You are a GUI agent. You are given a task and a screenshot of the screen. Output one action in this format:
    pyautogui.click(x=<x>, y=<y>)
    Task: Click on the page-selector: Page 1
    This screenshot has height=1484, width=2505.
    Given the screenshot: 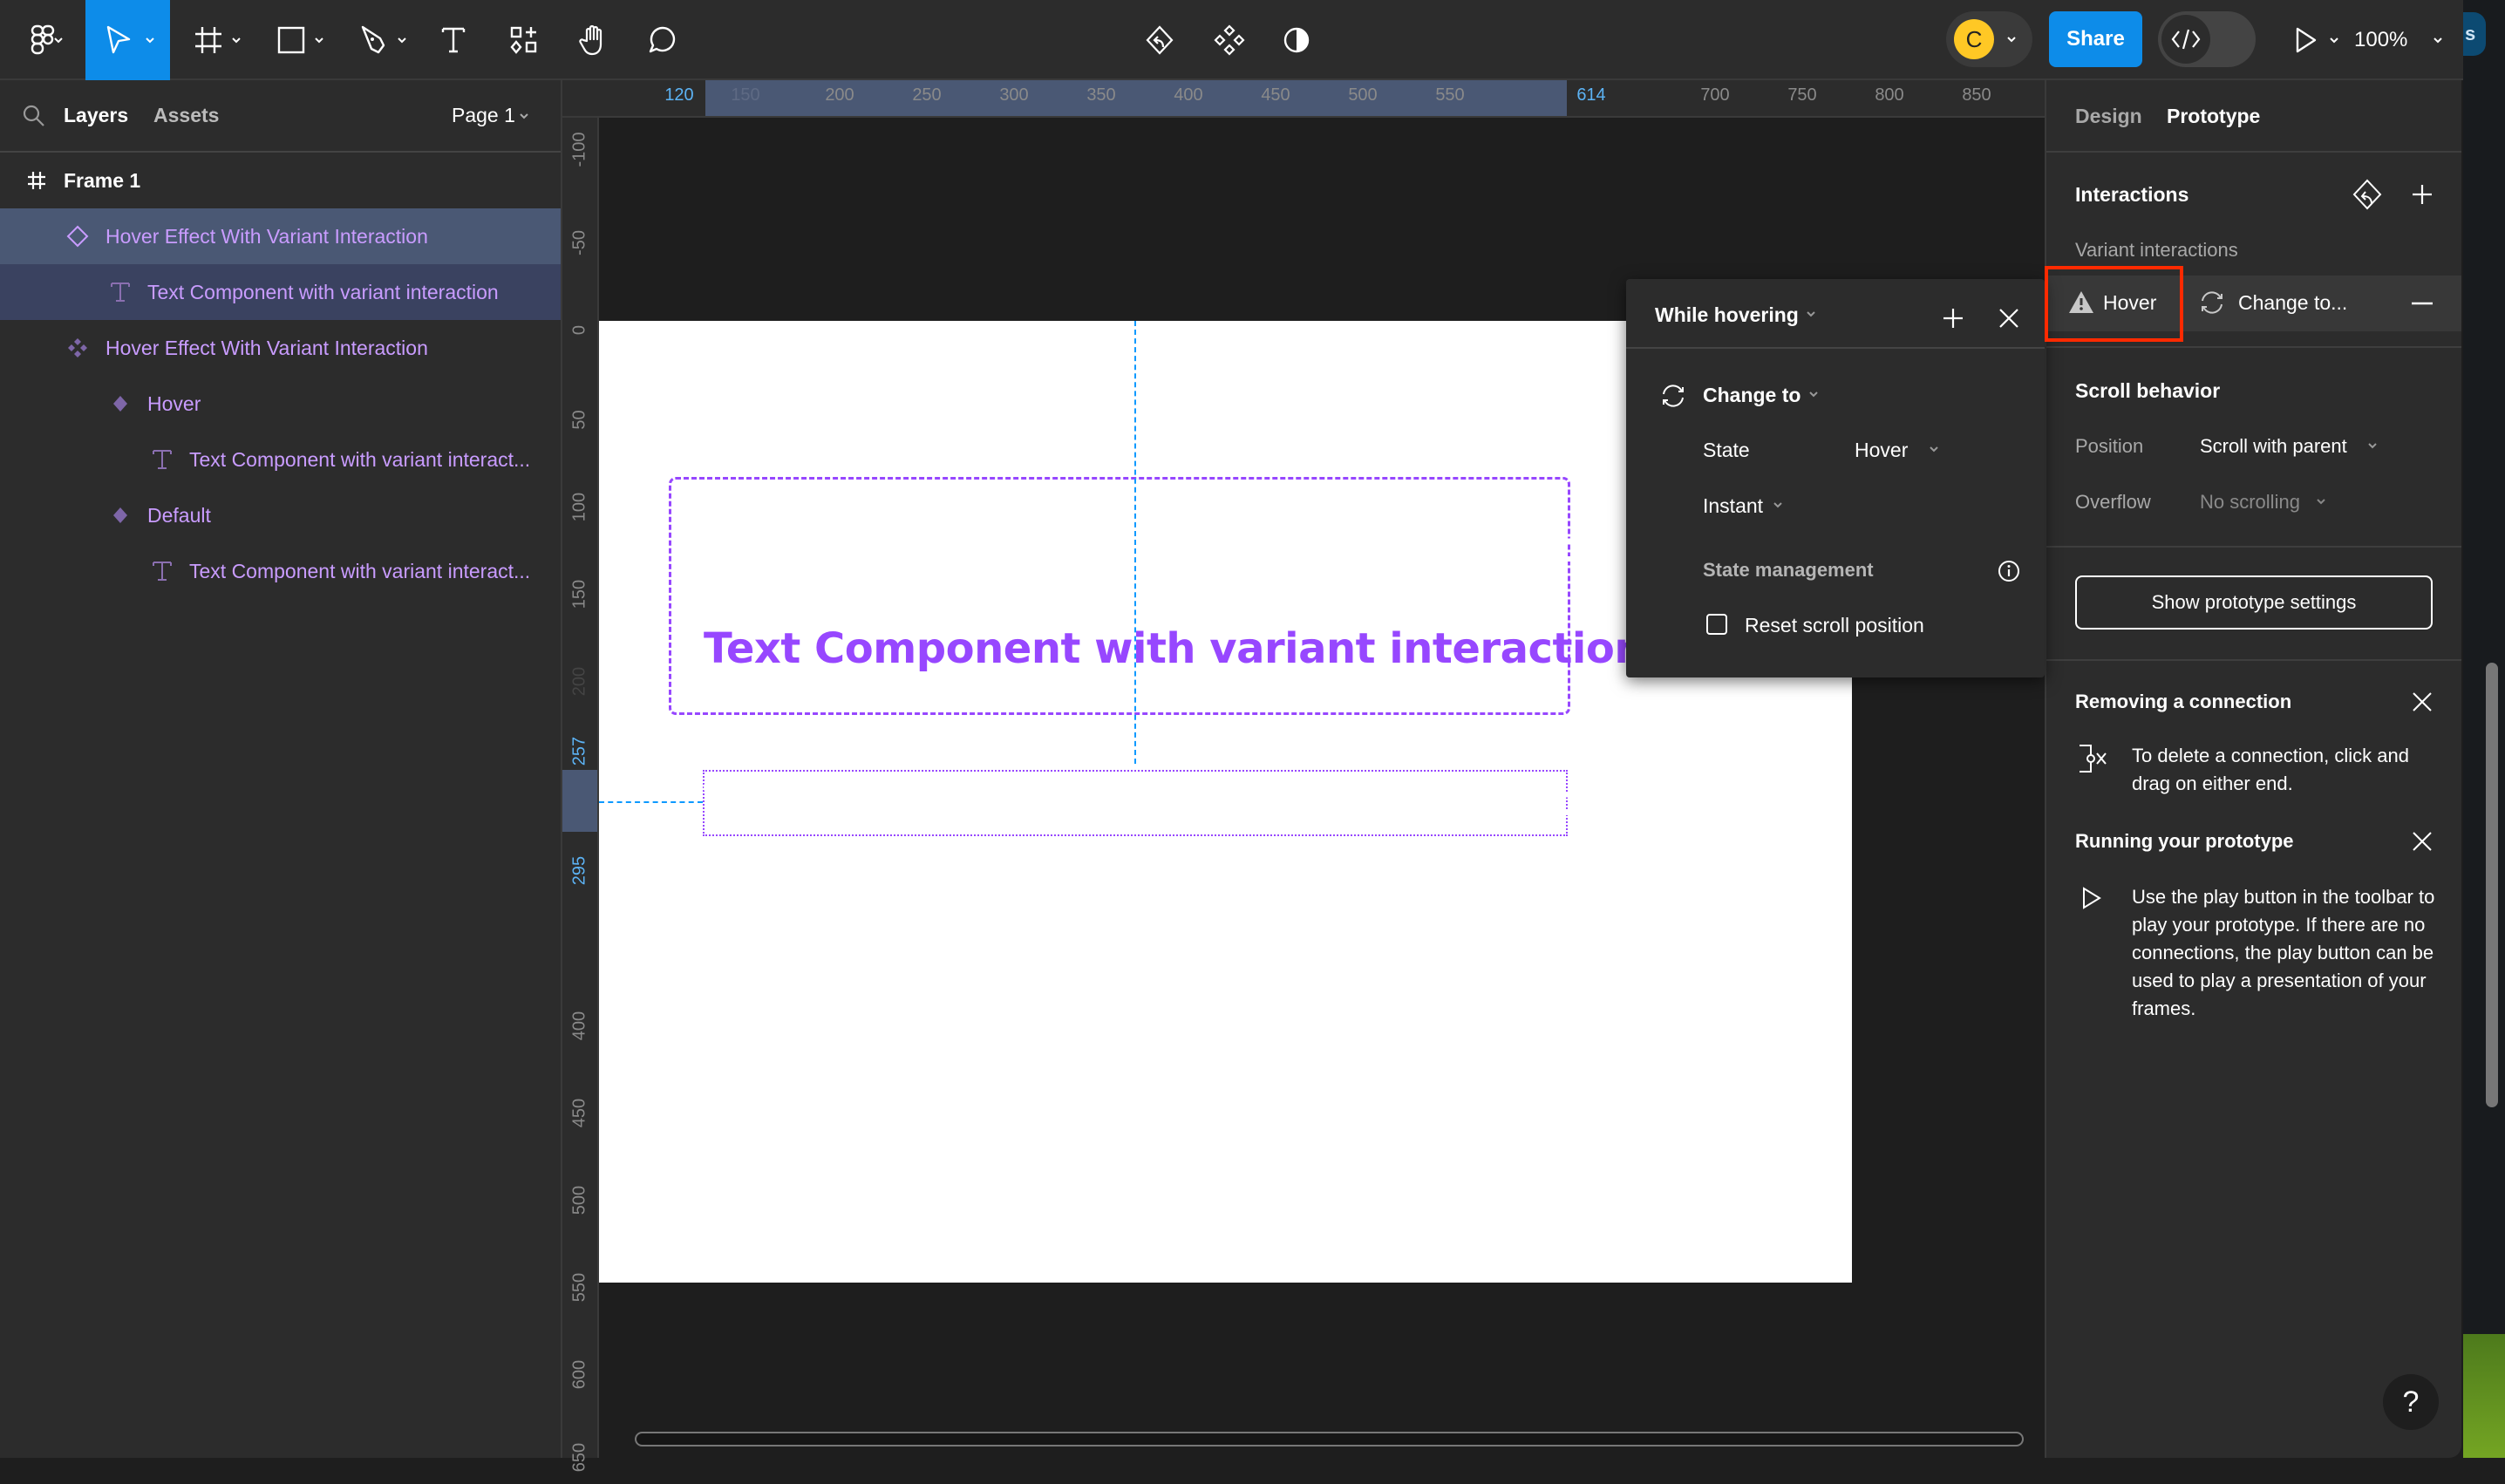 What is the action you would take?
    pyautogui.click(x=483, y=115)
    